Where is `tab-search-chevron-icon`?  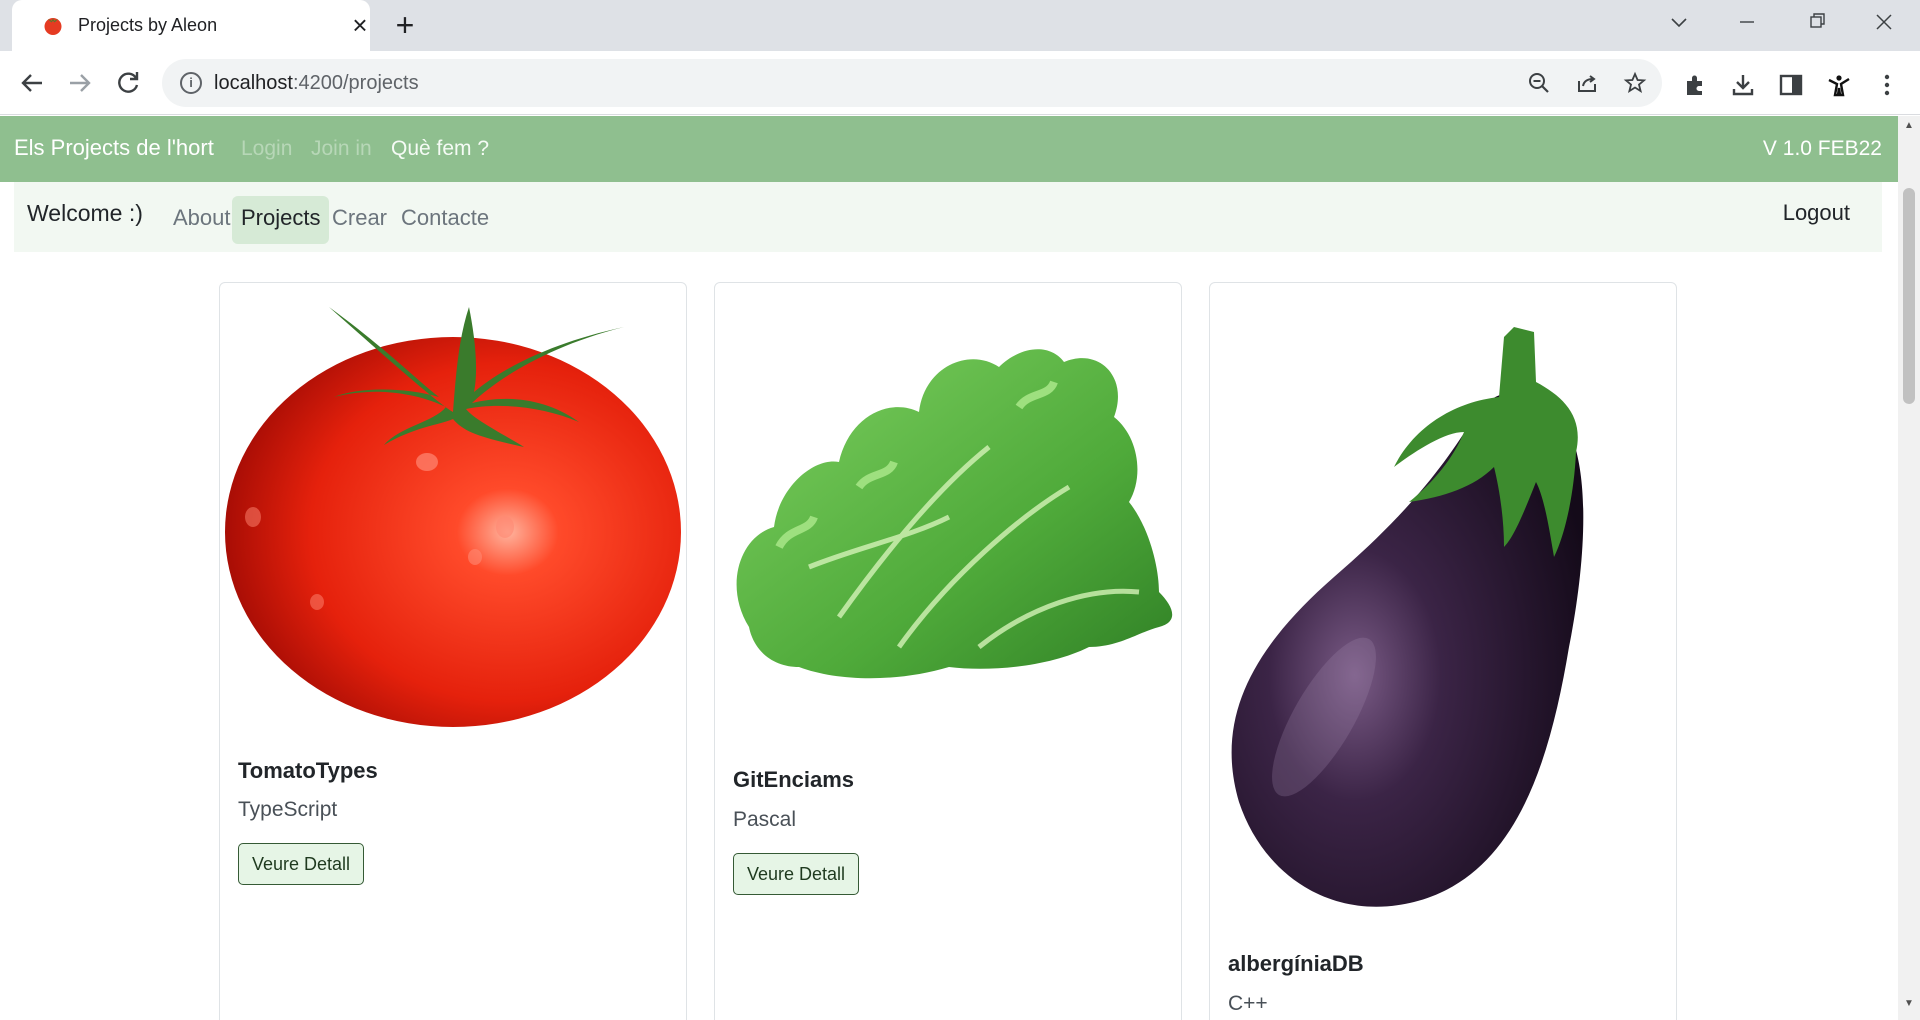 tab-search-chevron-icon is located at coordinates (1679, 22).